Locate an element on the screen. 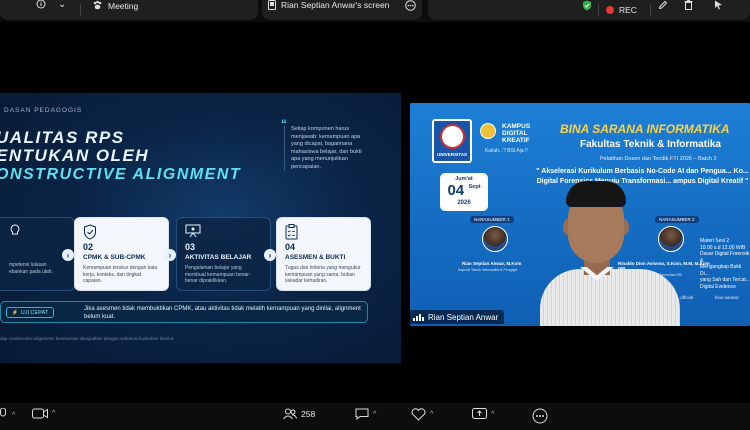  sponsor-label: bina sarana is located at coordinates (727, 297).